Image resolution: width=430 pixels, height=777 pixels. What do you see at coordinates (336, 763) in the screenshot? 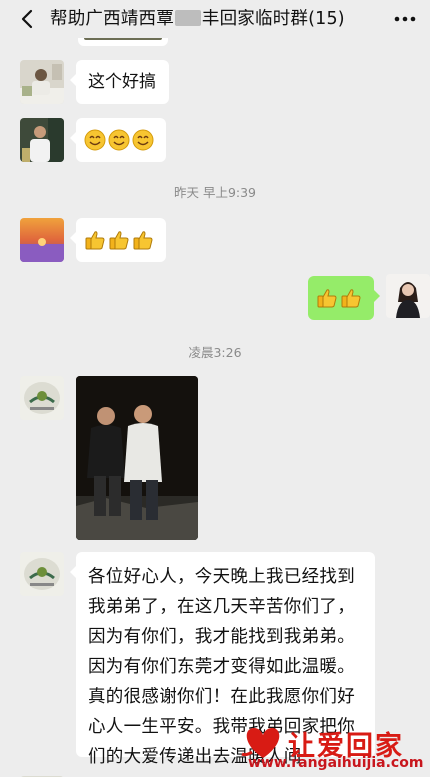
I see `watermark-url: www.rangaihuijia.com` at bounding box center [336, 763].